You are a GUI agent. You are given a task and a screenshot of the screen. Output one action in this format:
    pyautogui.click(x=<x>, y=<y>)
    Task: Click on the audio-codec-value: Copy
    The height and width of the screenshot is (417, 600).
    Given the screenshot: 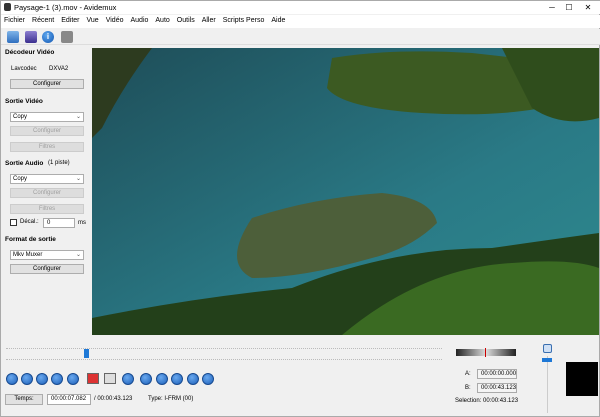 What is the action you would take?
    pyautogui.click(x=20, y=179)
    